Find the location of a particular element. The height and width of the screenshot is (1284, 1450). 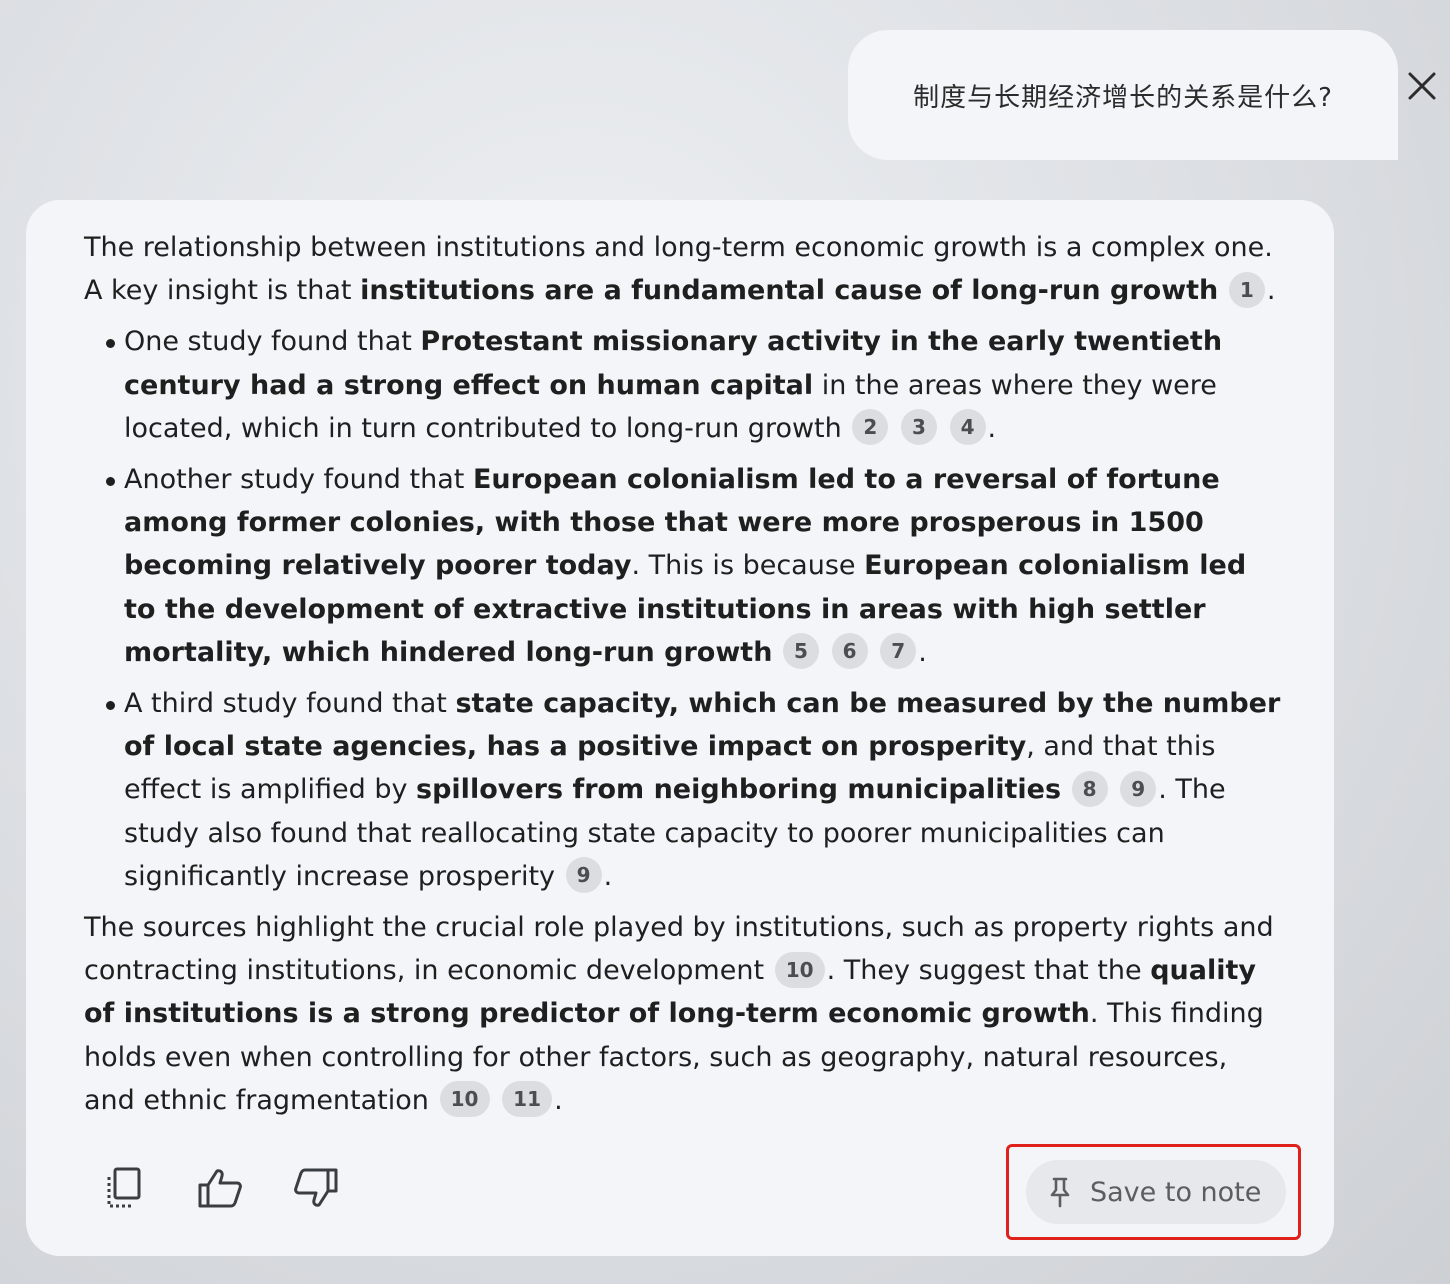

citation-chip: 5 is located at coordinates (801, 651).